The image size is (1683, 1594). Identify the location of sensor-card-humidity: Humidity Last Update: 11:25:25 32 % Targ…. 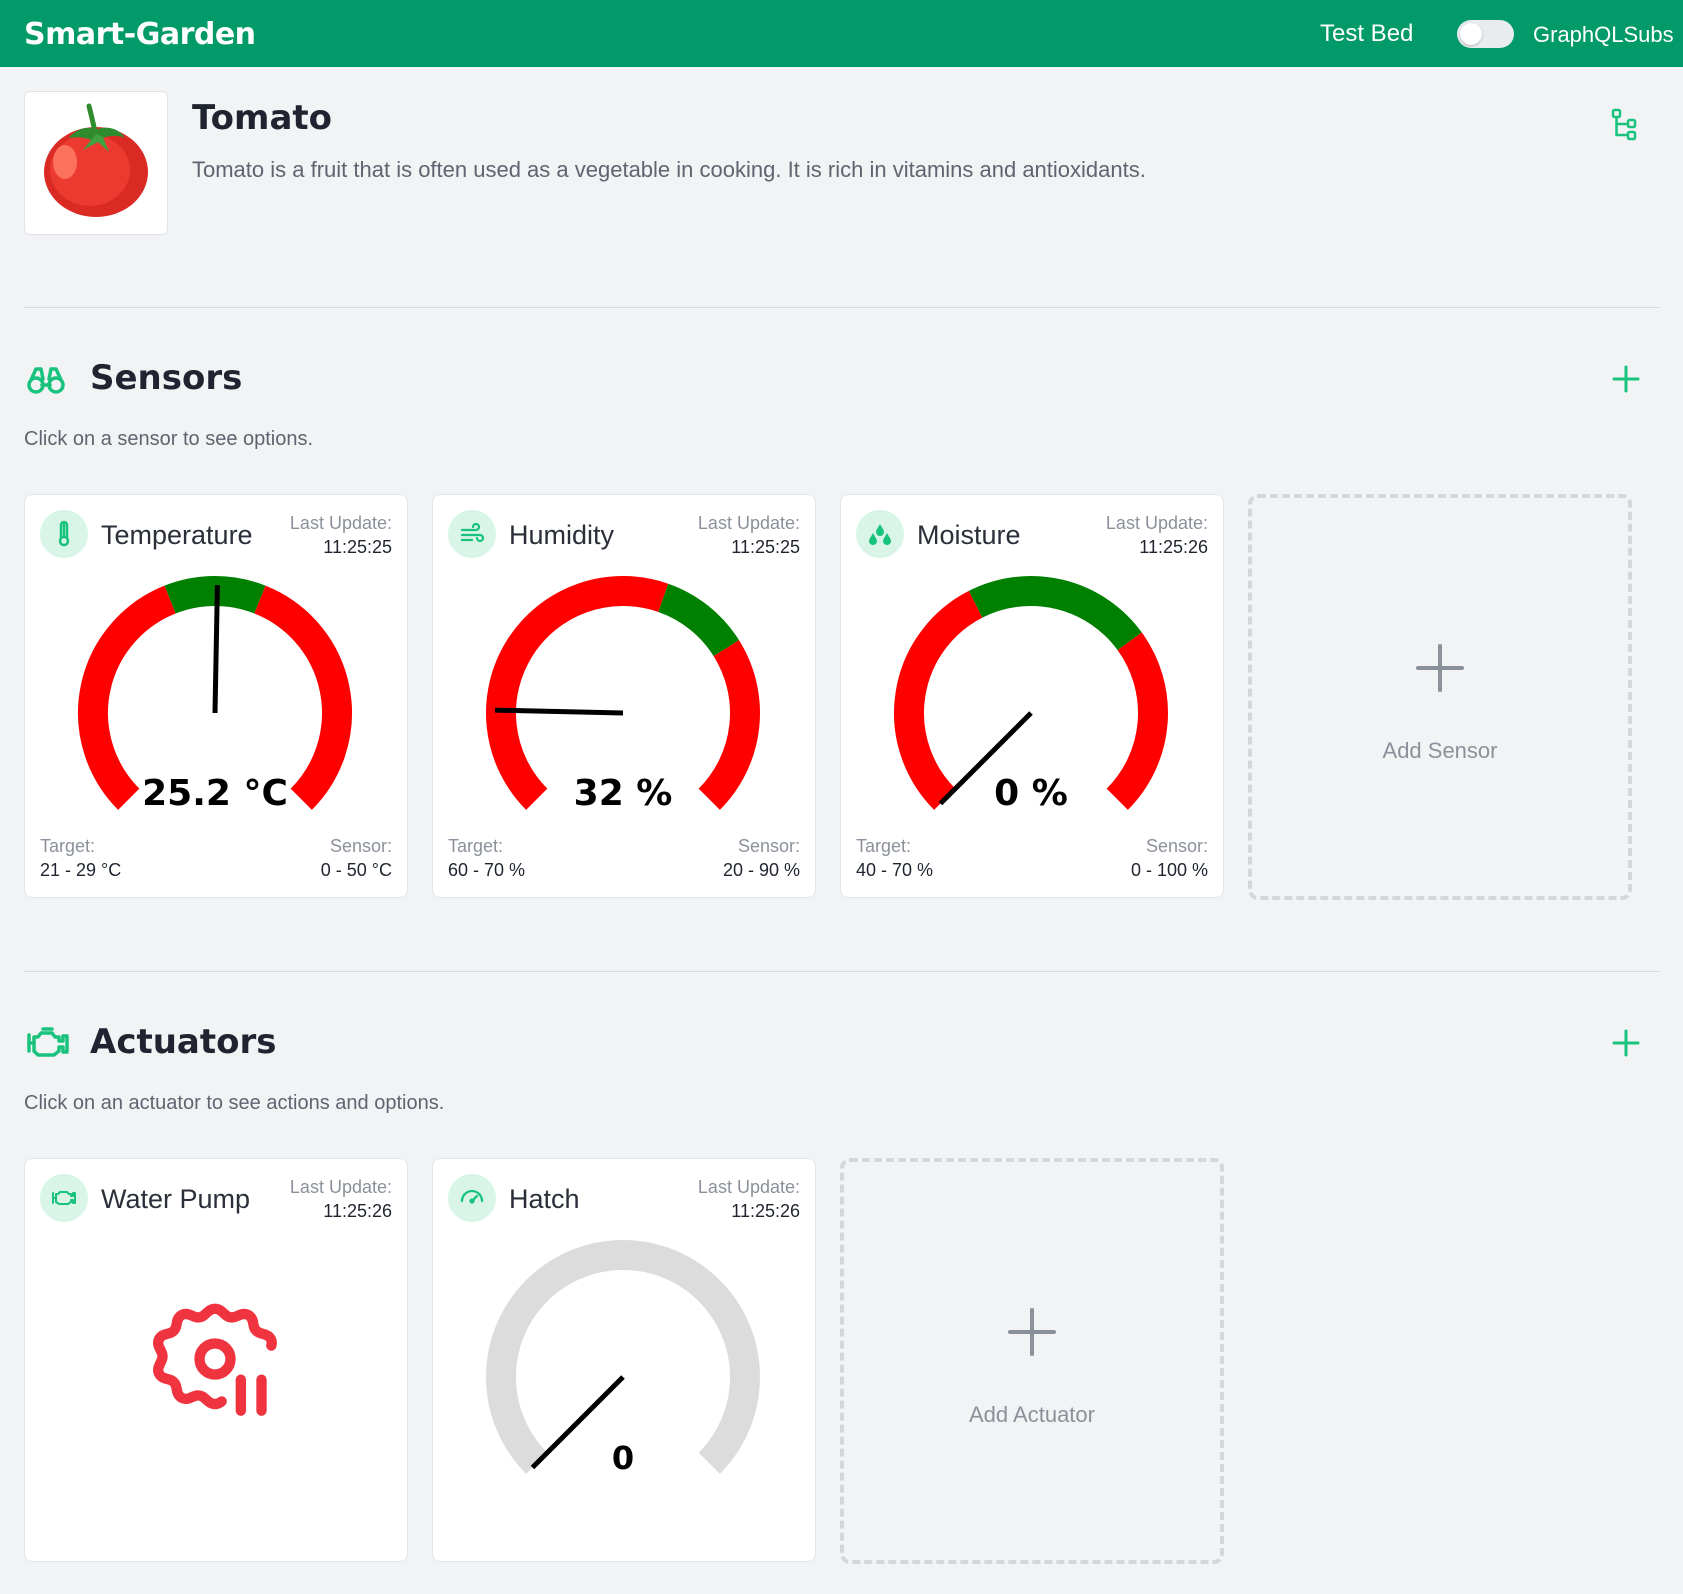
(624, 696).